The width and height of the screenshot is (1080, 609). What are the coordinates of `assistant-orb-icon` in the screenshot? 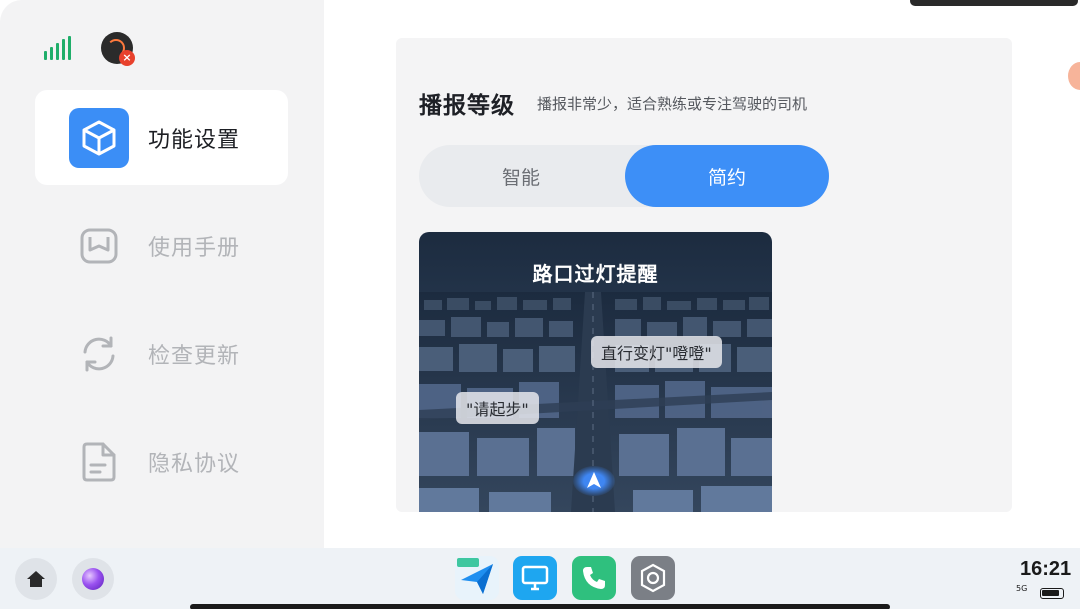 It's located at (93, 579).